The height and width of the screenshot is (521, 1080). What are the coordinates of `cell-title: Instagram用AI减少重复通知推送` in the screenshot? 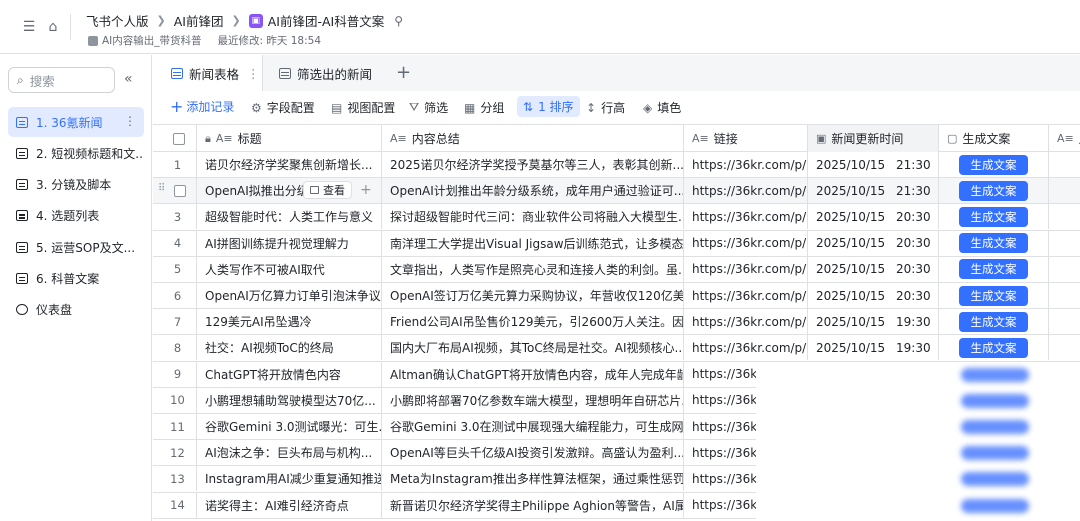 It's located at (289, 479).